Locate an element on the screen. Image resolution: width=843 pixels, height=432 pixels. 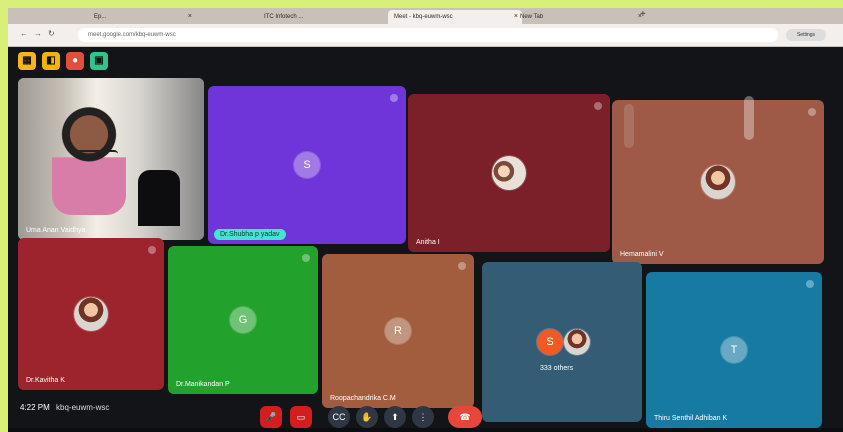
active-speaker-name: Dr.Shubha p yadav is located at coordinates (250, 234).